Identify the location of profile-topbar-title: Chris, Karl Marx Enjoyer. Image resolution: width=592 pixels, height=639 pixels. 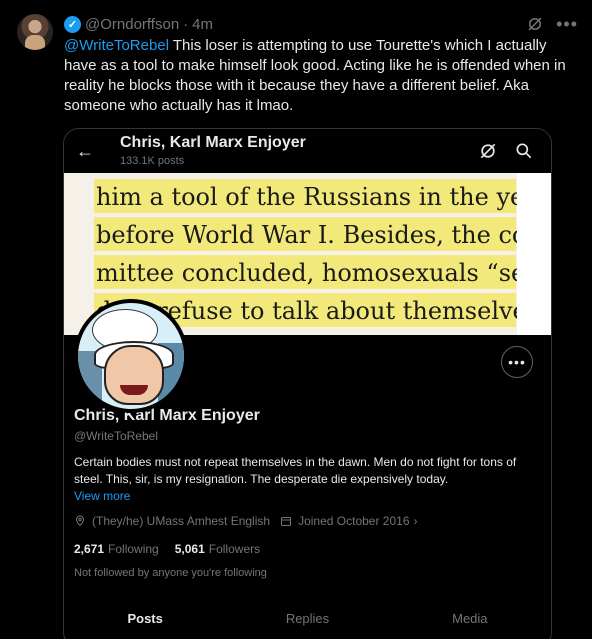
(213, 142).